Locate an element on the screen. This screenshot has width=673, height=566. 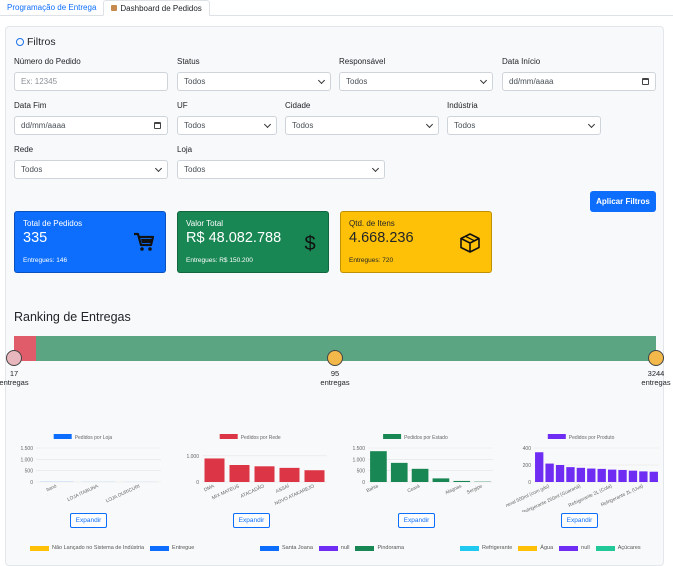
package-icon is located at coordinates (114, 8).